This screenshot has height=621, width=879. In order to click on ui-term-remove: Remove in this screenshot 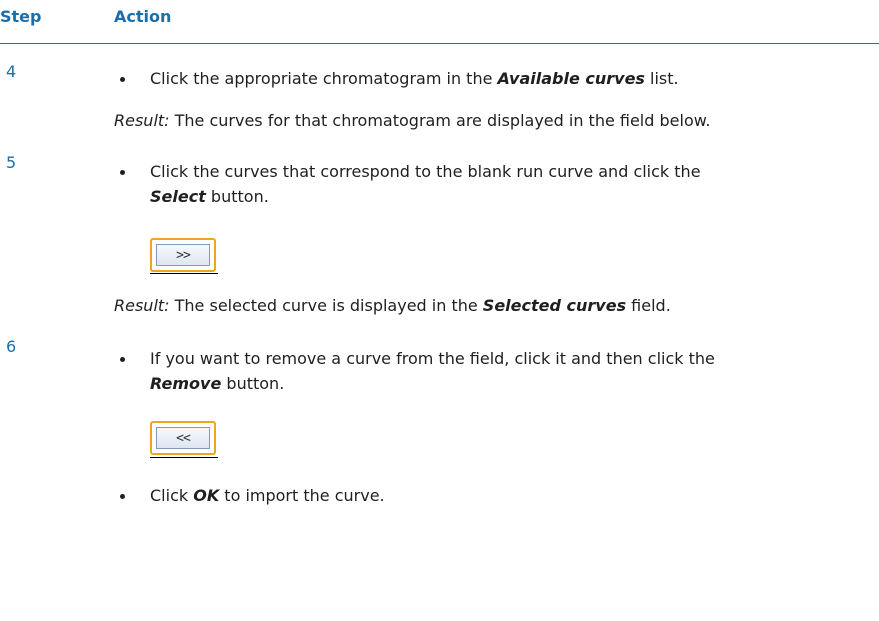, I will do `click(186, 383)`.